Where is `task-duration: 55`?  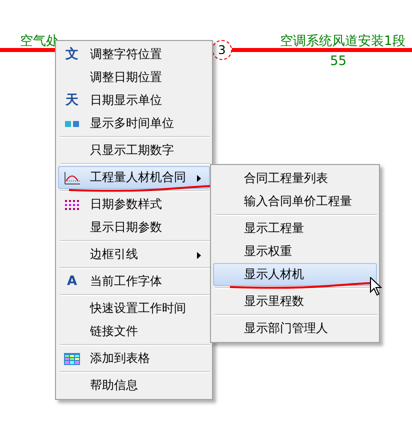 task-duration: 55 is located at coordinates (338, 61).